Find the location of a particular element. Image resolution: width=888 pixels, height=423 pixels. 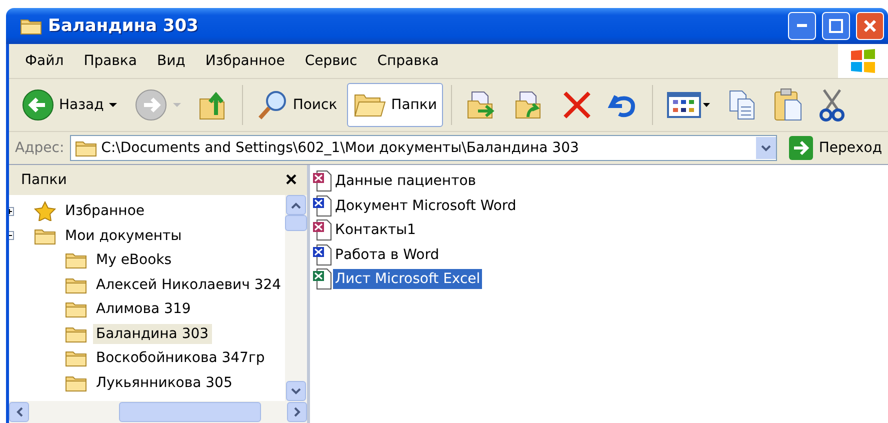

file-item: Данные пациентов is located at coordinates (405, 181).